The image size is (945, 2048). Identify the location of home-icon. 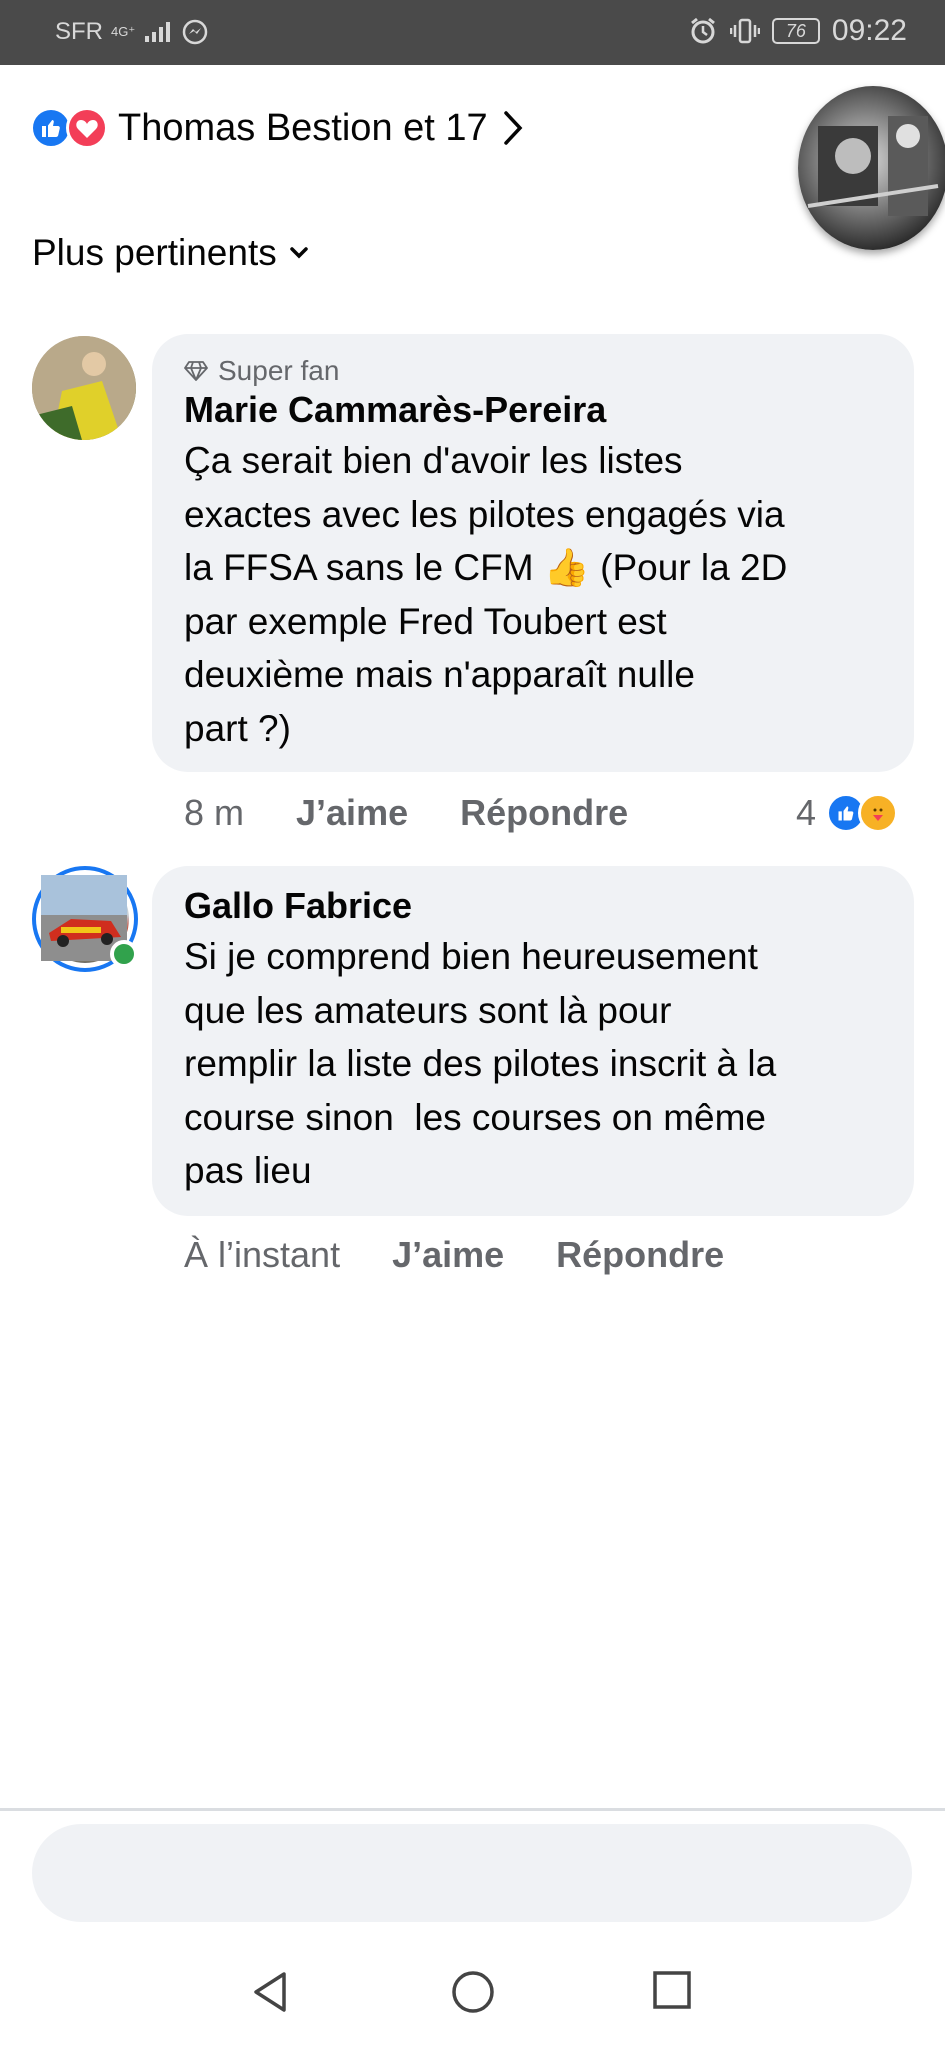
(473, 1992).